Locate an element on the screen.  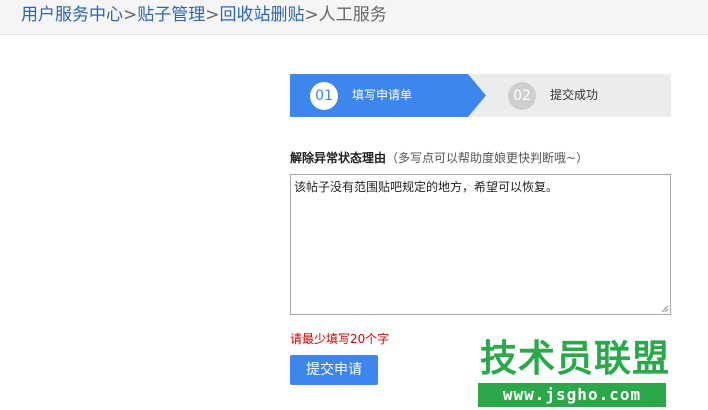
validation-error: 请最少填写20个字 is located at coordinates (340, 339).